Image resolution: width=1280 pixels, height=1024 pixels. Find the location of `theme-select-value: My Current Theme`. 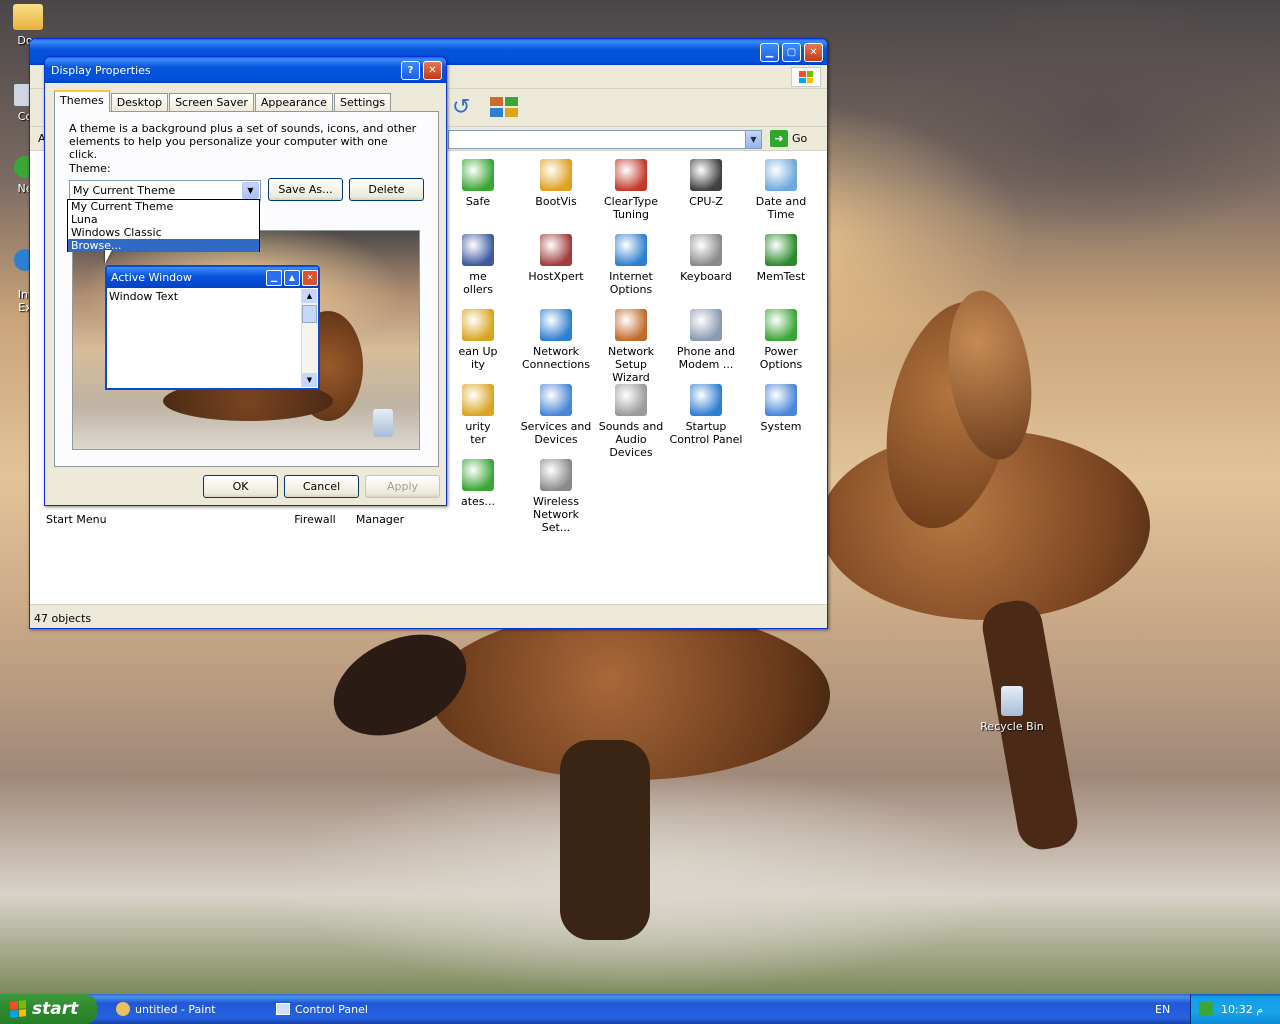

theme-select-value: My Current Theme is located at coordinates (124, 190).